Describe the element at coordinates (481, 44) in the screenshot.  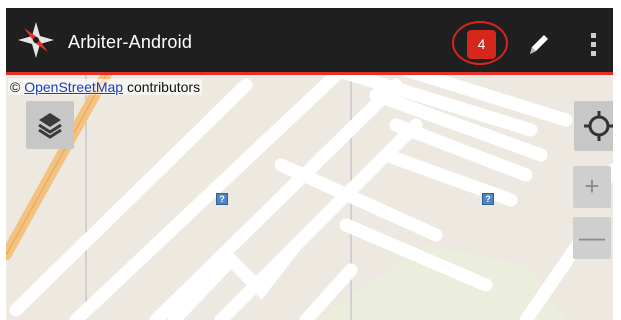
I see `notification-count-badge: 4` at that location.